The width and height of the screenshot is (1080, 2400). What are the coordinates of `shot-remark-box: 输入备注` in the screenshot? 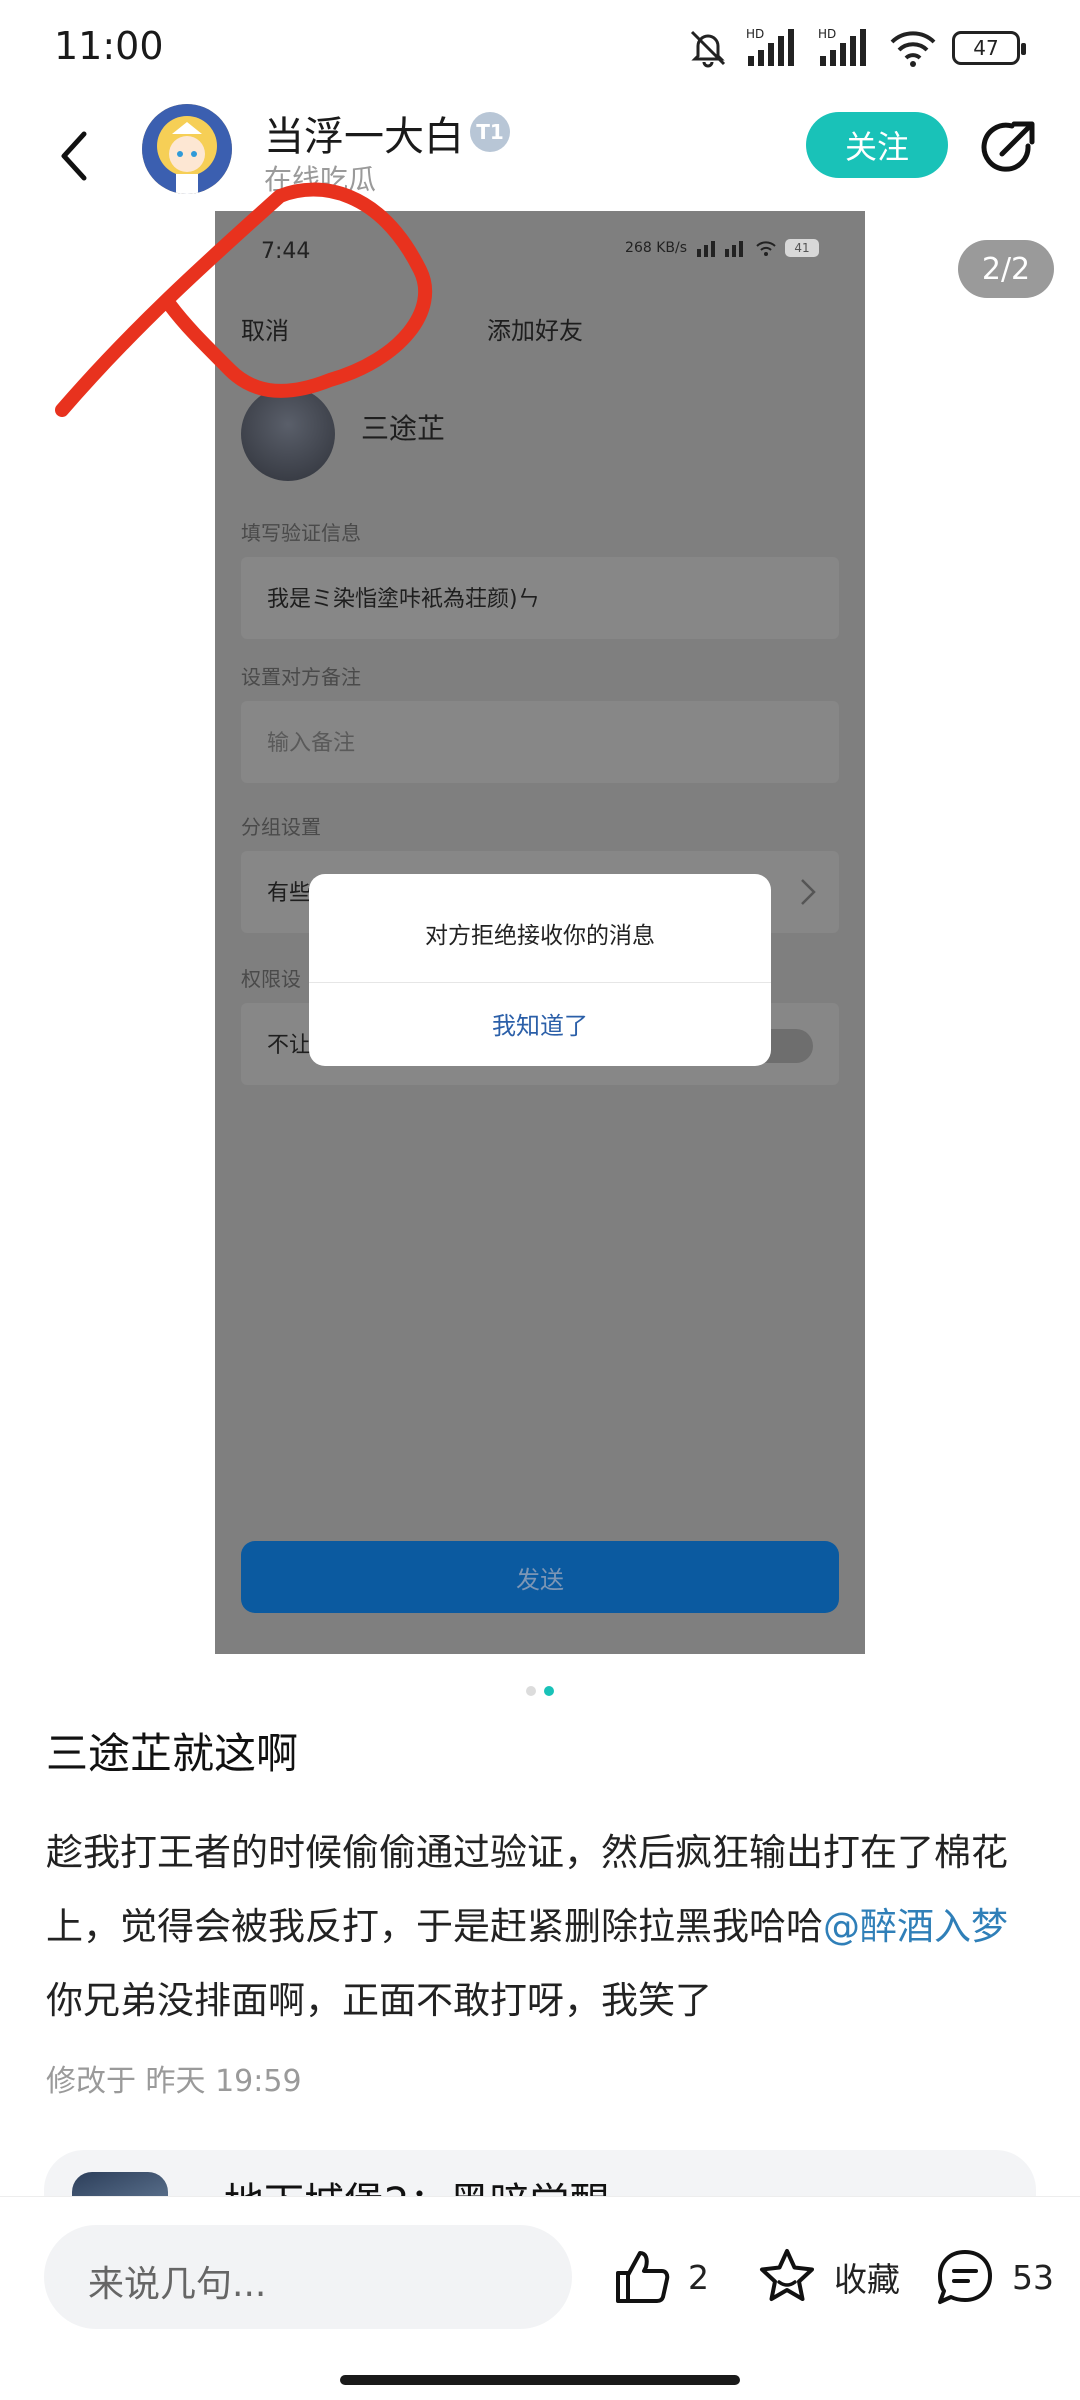 It's located at (540, 742).